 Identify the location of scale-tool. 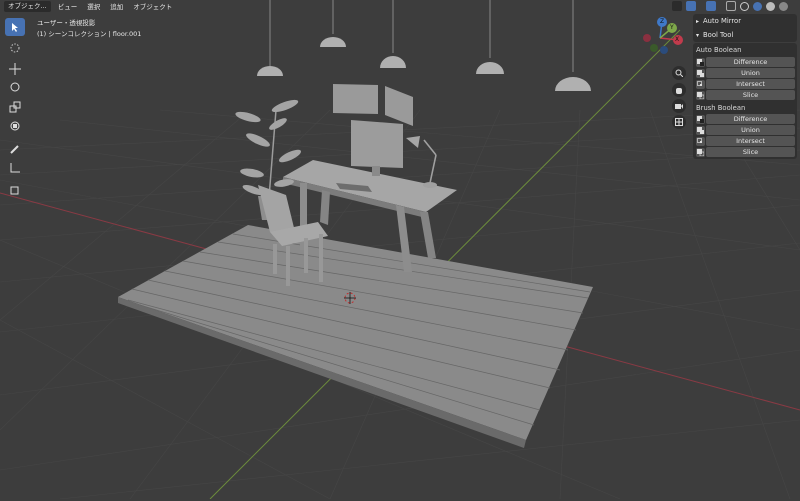
(15, 107).